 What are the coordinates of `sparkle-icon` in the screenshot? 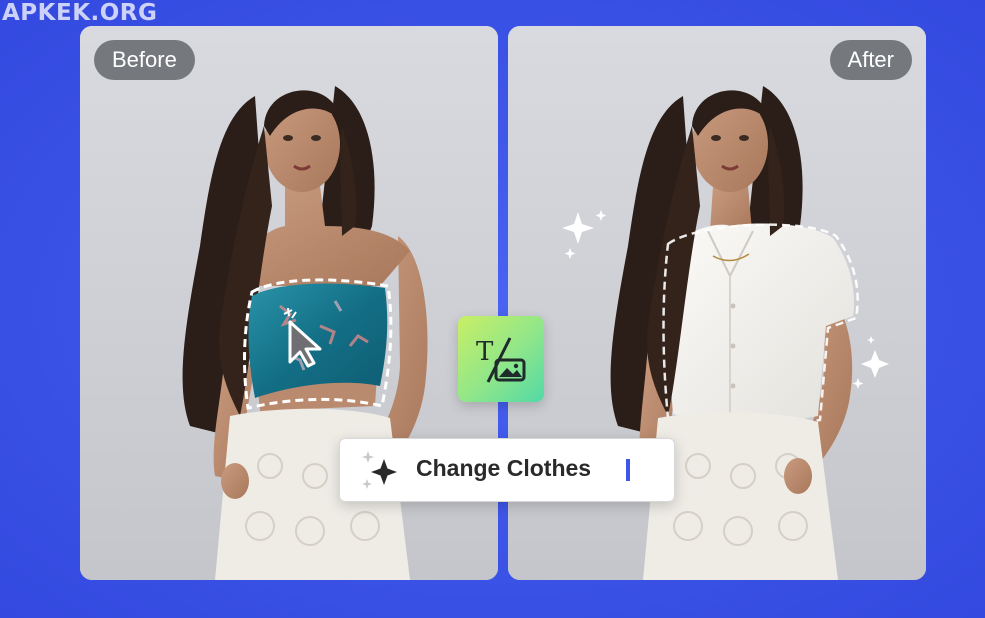 It's located at (379, 470).